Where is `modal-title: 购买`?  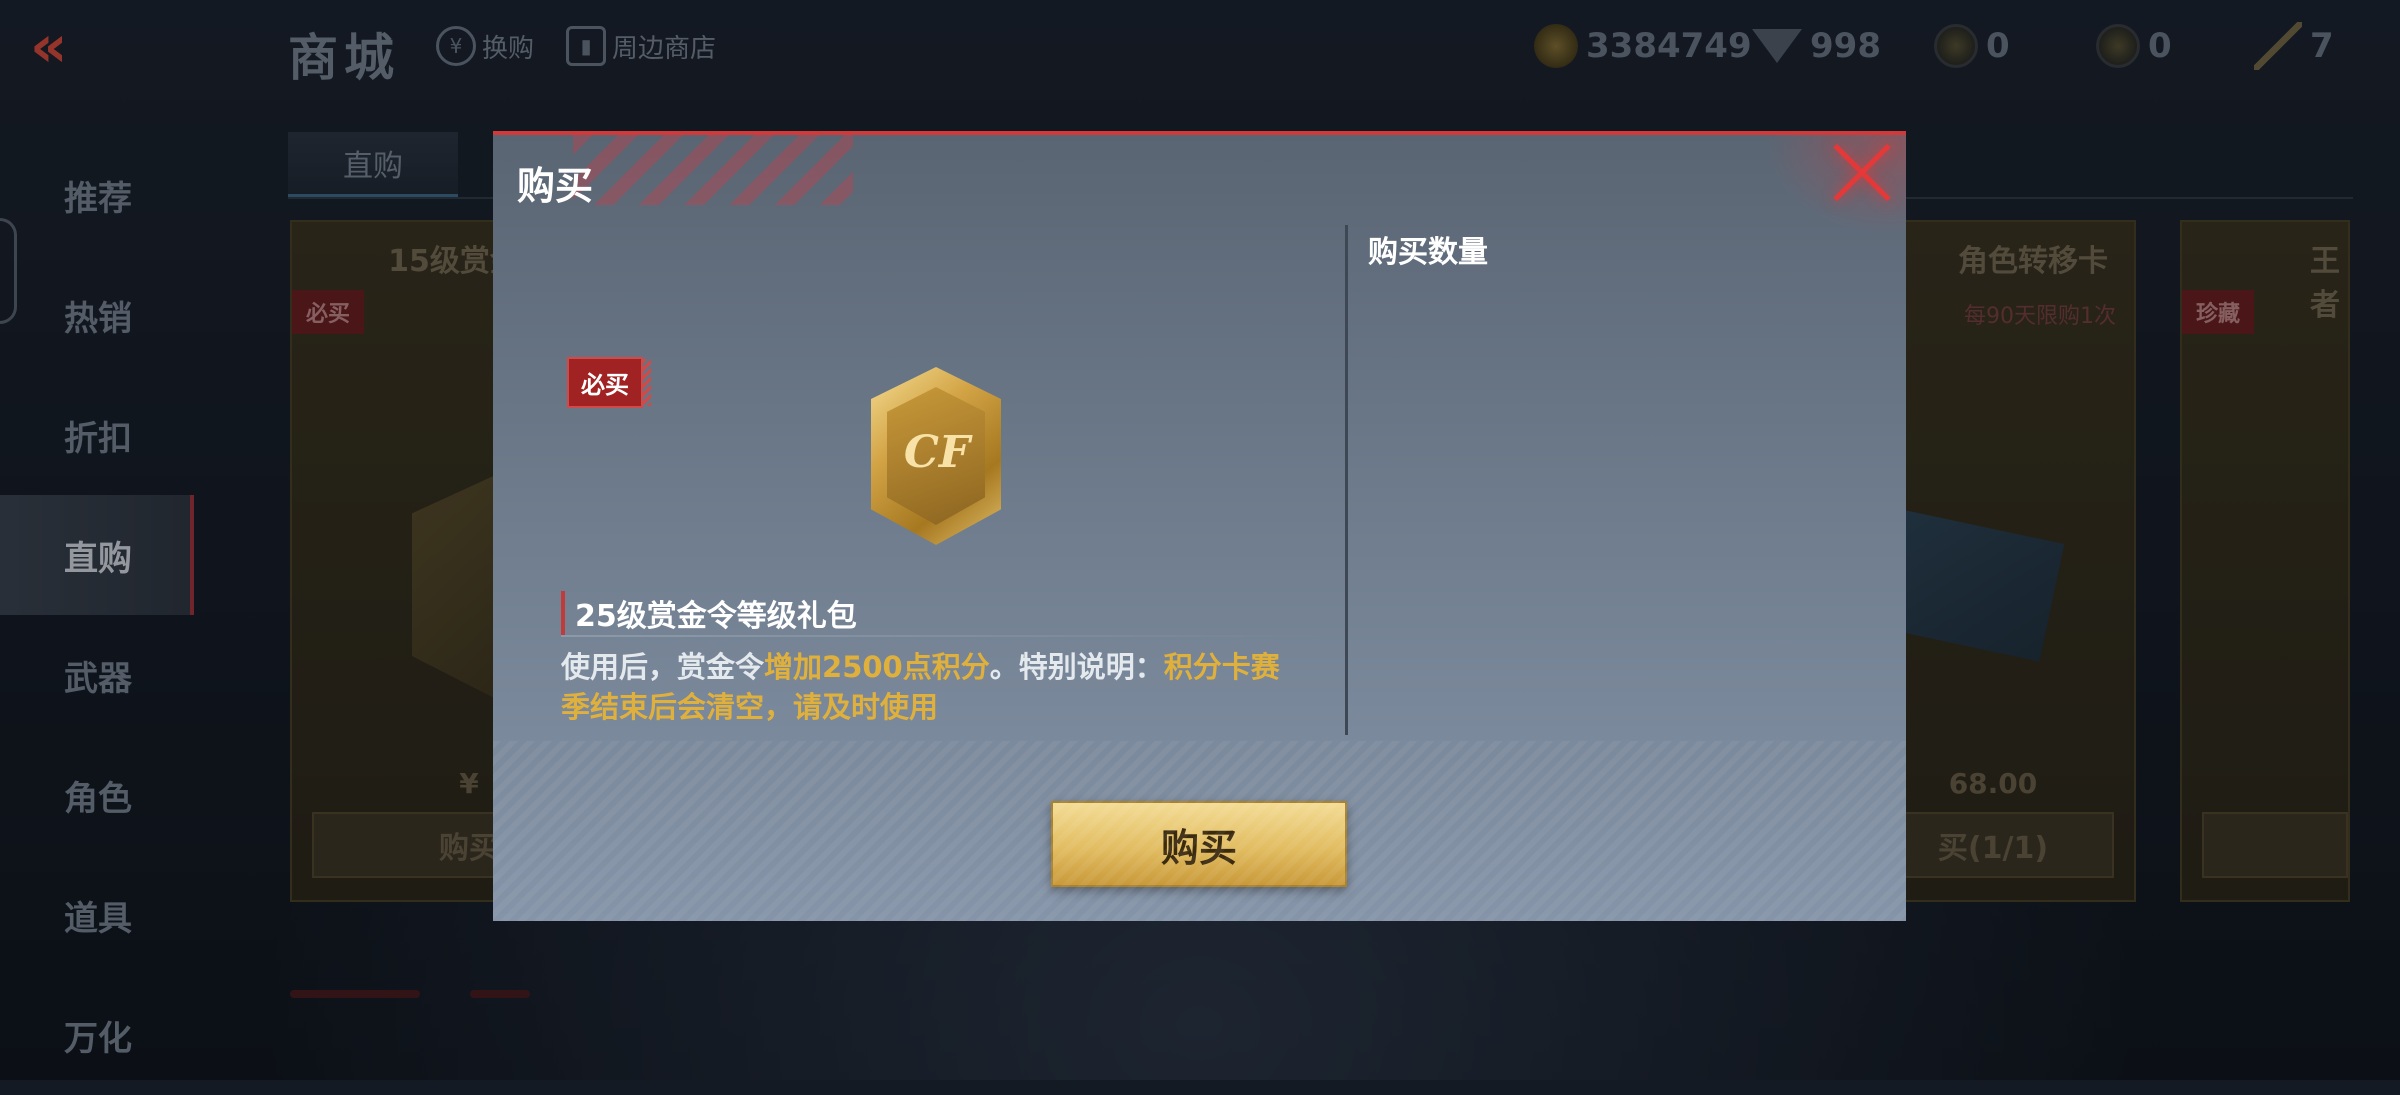 modal-title: 购买 is located at coordinates (555, 186).